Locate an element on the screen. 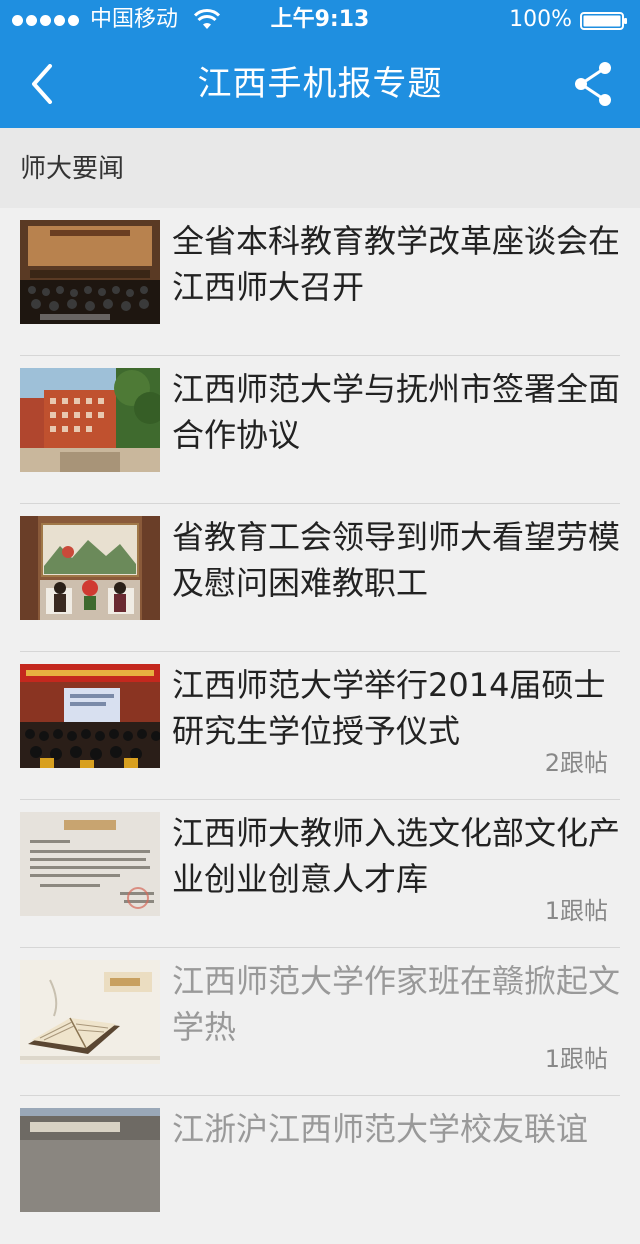  section-title: 师大要闻 is located at coordinates (72, 169).